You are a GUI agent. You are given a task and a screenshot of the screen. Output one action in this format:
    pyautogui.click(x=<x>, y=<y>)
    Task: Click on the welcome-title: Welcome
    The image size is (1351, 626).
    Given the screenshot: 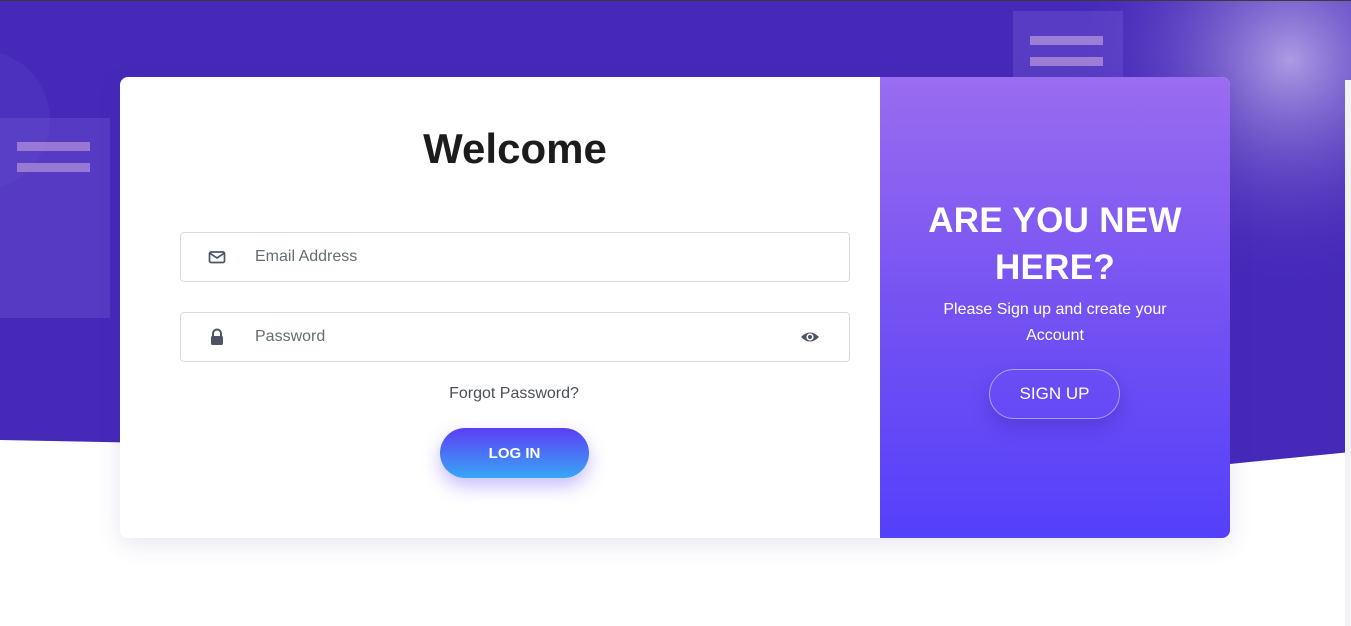 What is the action you would take?
    pyautogui.click(x=515, y=148)
    